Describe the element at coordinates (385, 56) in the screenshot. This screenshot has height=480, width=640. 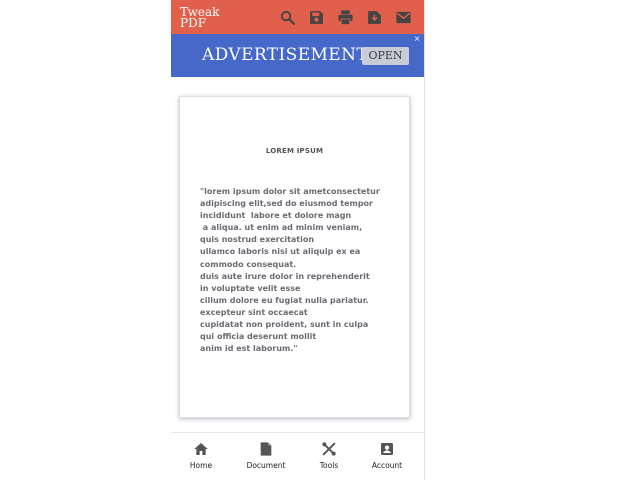
I see `ad-open-button: OPEN` at that location.